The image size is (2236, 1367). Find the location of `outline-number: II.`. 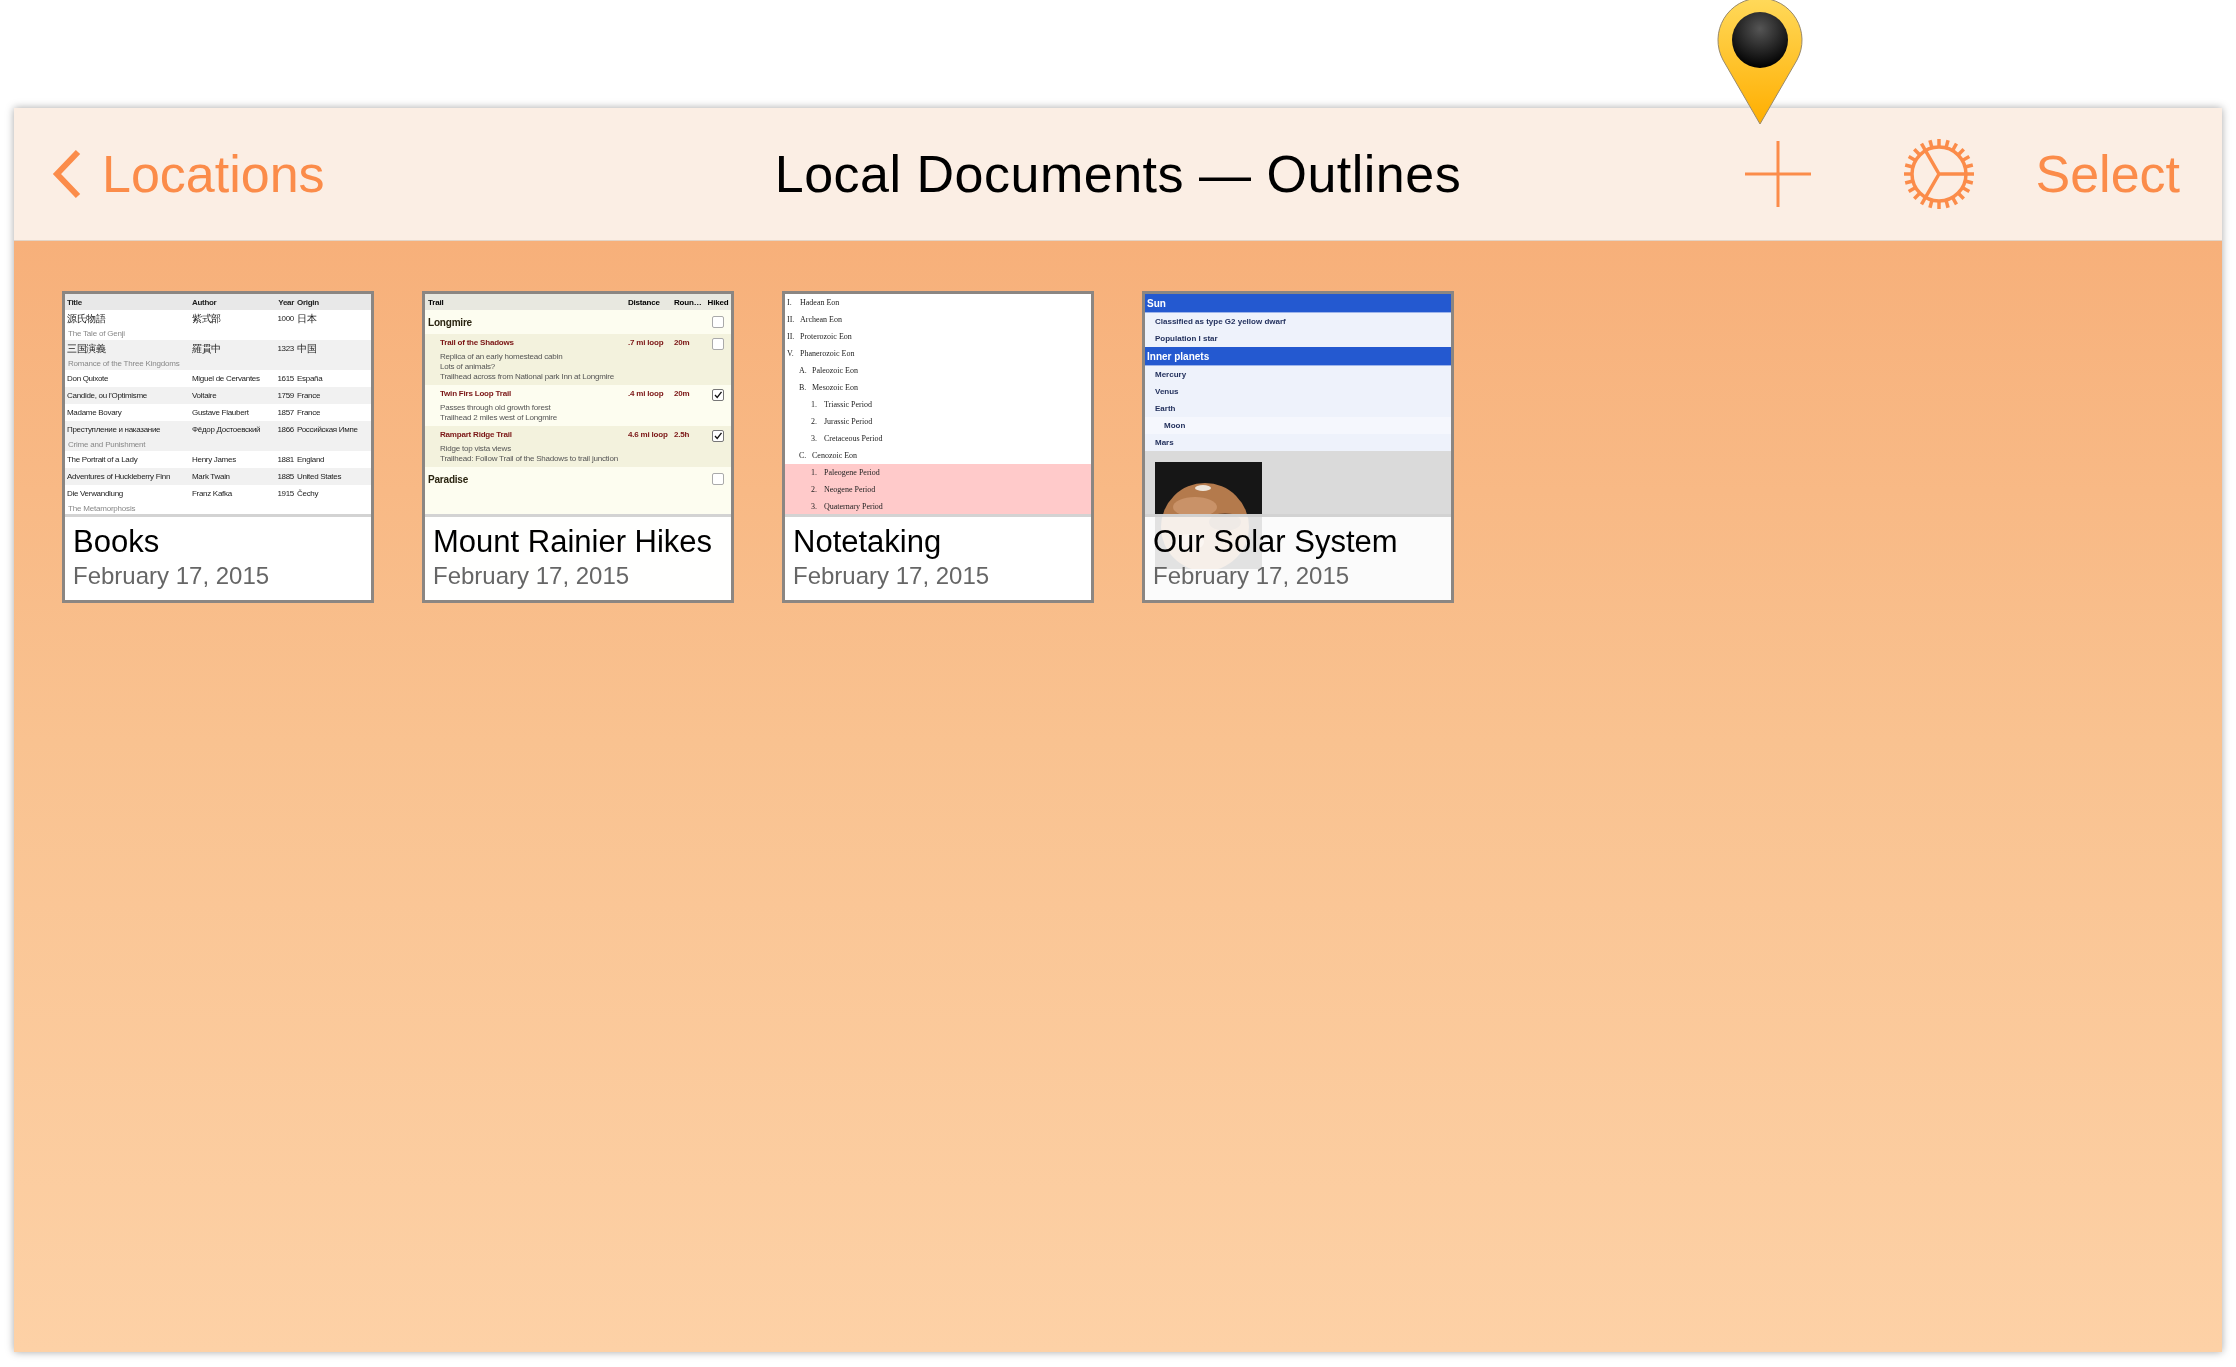

outline-number: II. is located at coordinates (791, 319).